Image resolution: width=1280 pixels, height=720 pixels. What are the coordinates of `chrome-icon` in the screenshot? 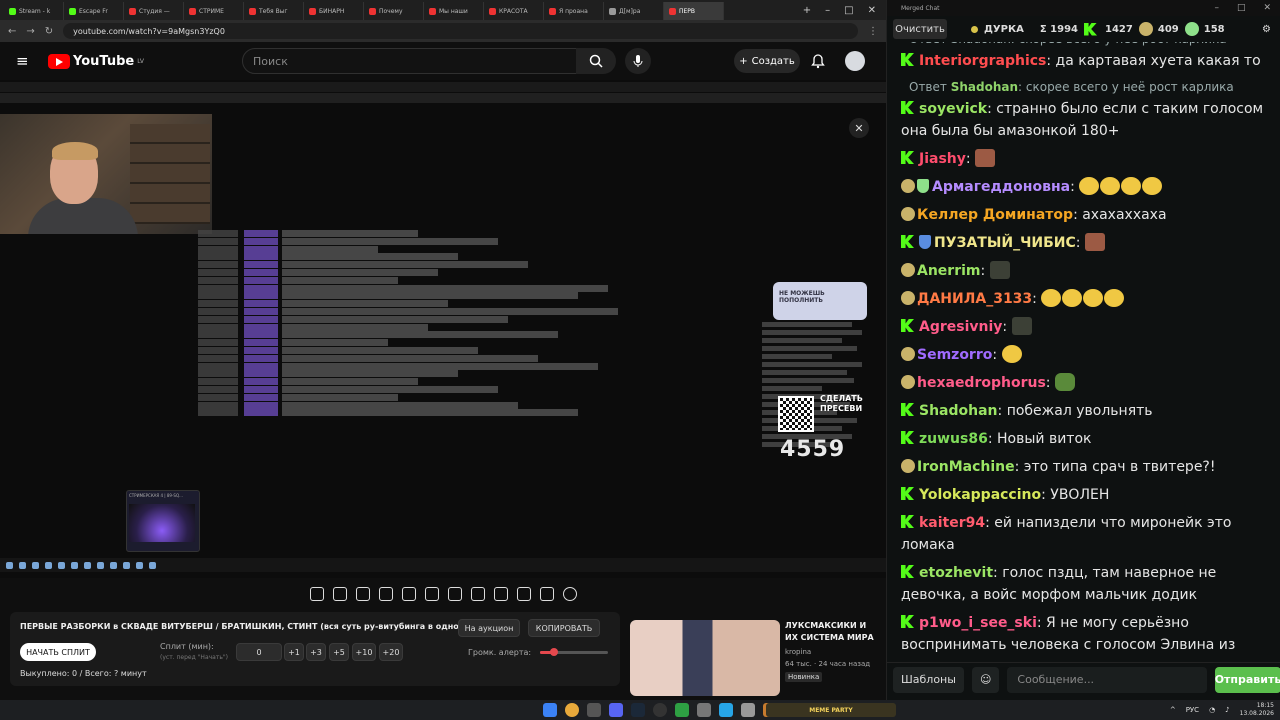 It's located at (572, 710).